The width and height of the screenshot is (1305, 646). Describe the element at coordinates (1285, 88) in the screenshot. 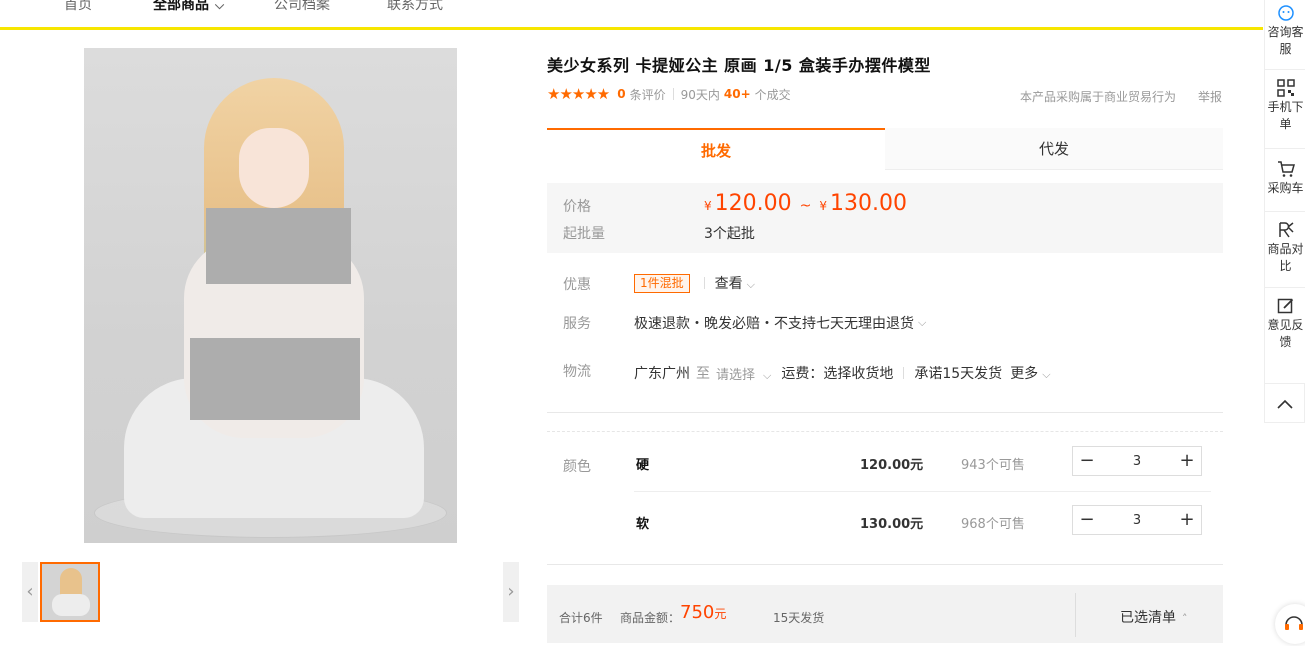

I see `qr-code-icon` at that location.